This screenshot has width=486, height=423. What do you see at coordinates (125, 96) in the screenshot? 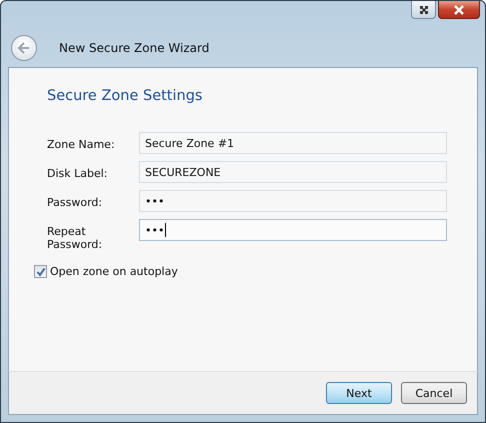
I see `page-heading: Secure Zone Settings` at bounding box center [125, 96].